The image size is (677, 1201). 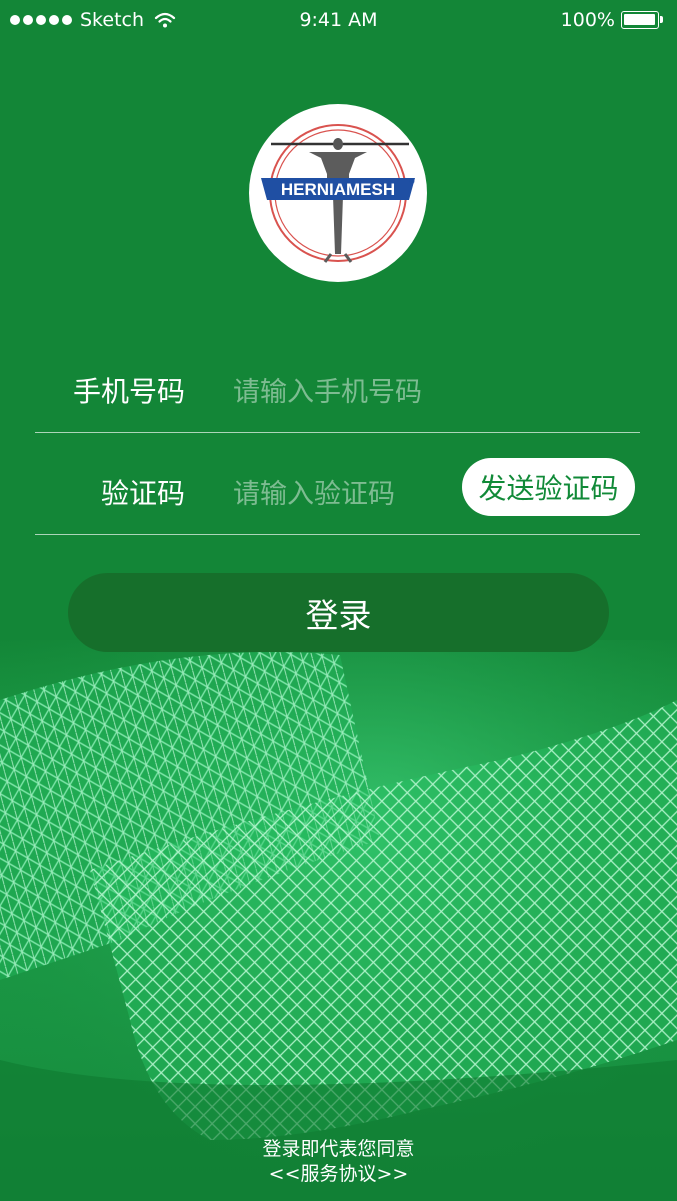 What do you see at coordinates (128, 391) in the screenshot?
I see `phone-label: 手机号码` at bounding box center [128, 391].